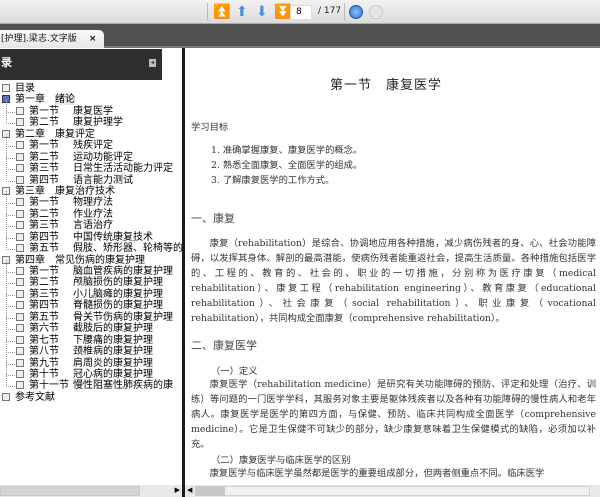 This screenshot has height=497, width=600. What do you see at coordinates (91, 325) in the screenshot?
I see `tree-item: 第六节 截肢后的康复护理` at bounding box center [91, 325].